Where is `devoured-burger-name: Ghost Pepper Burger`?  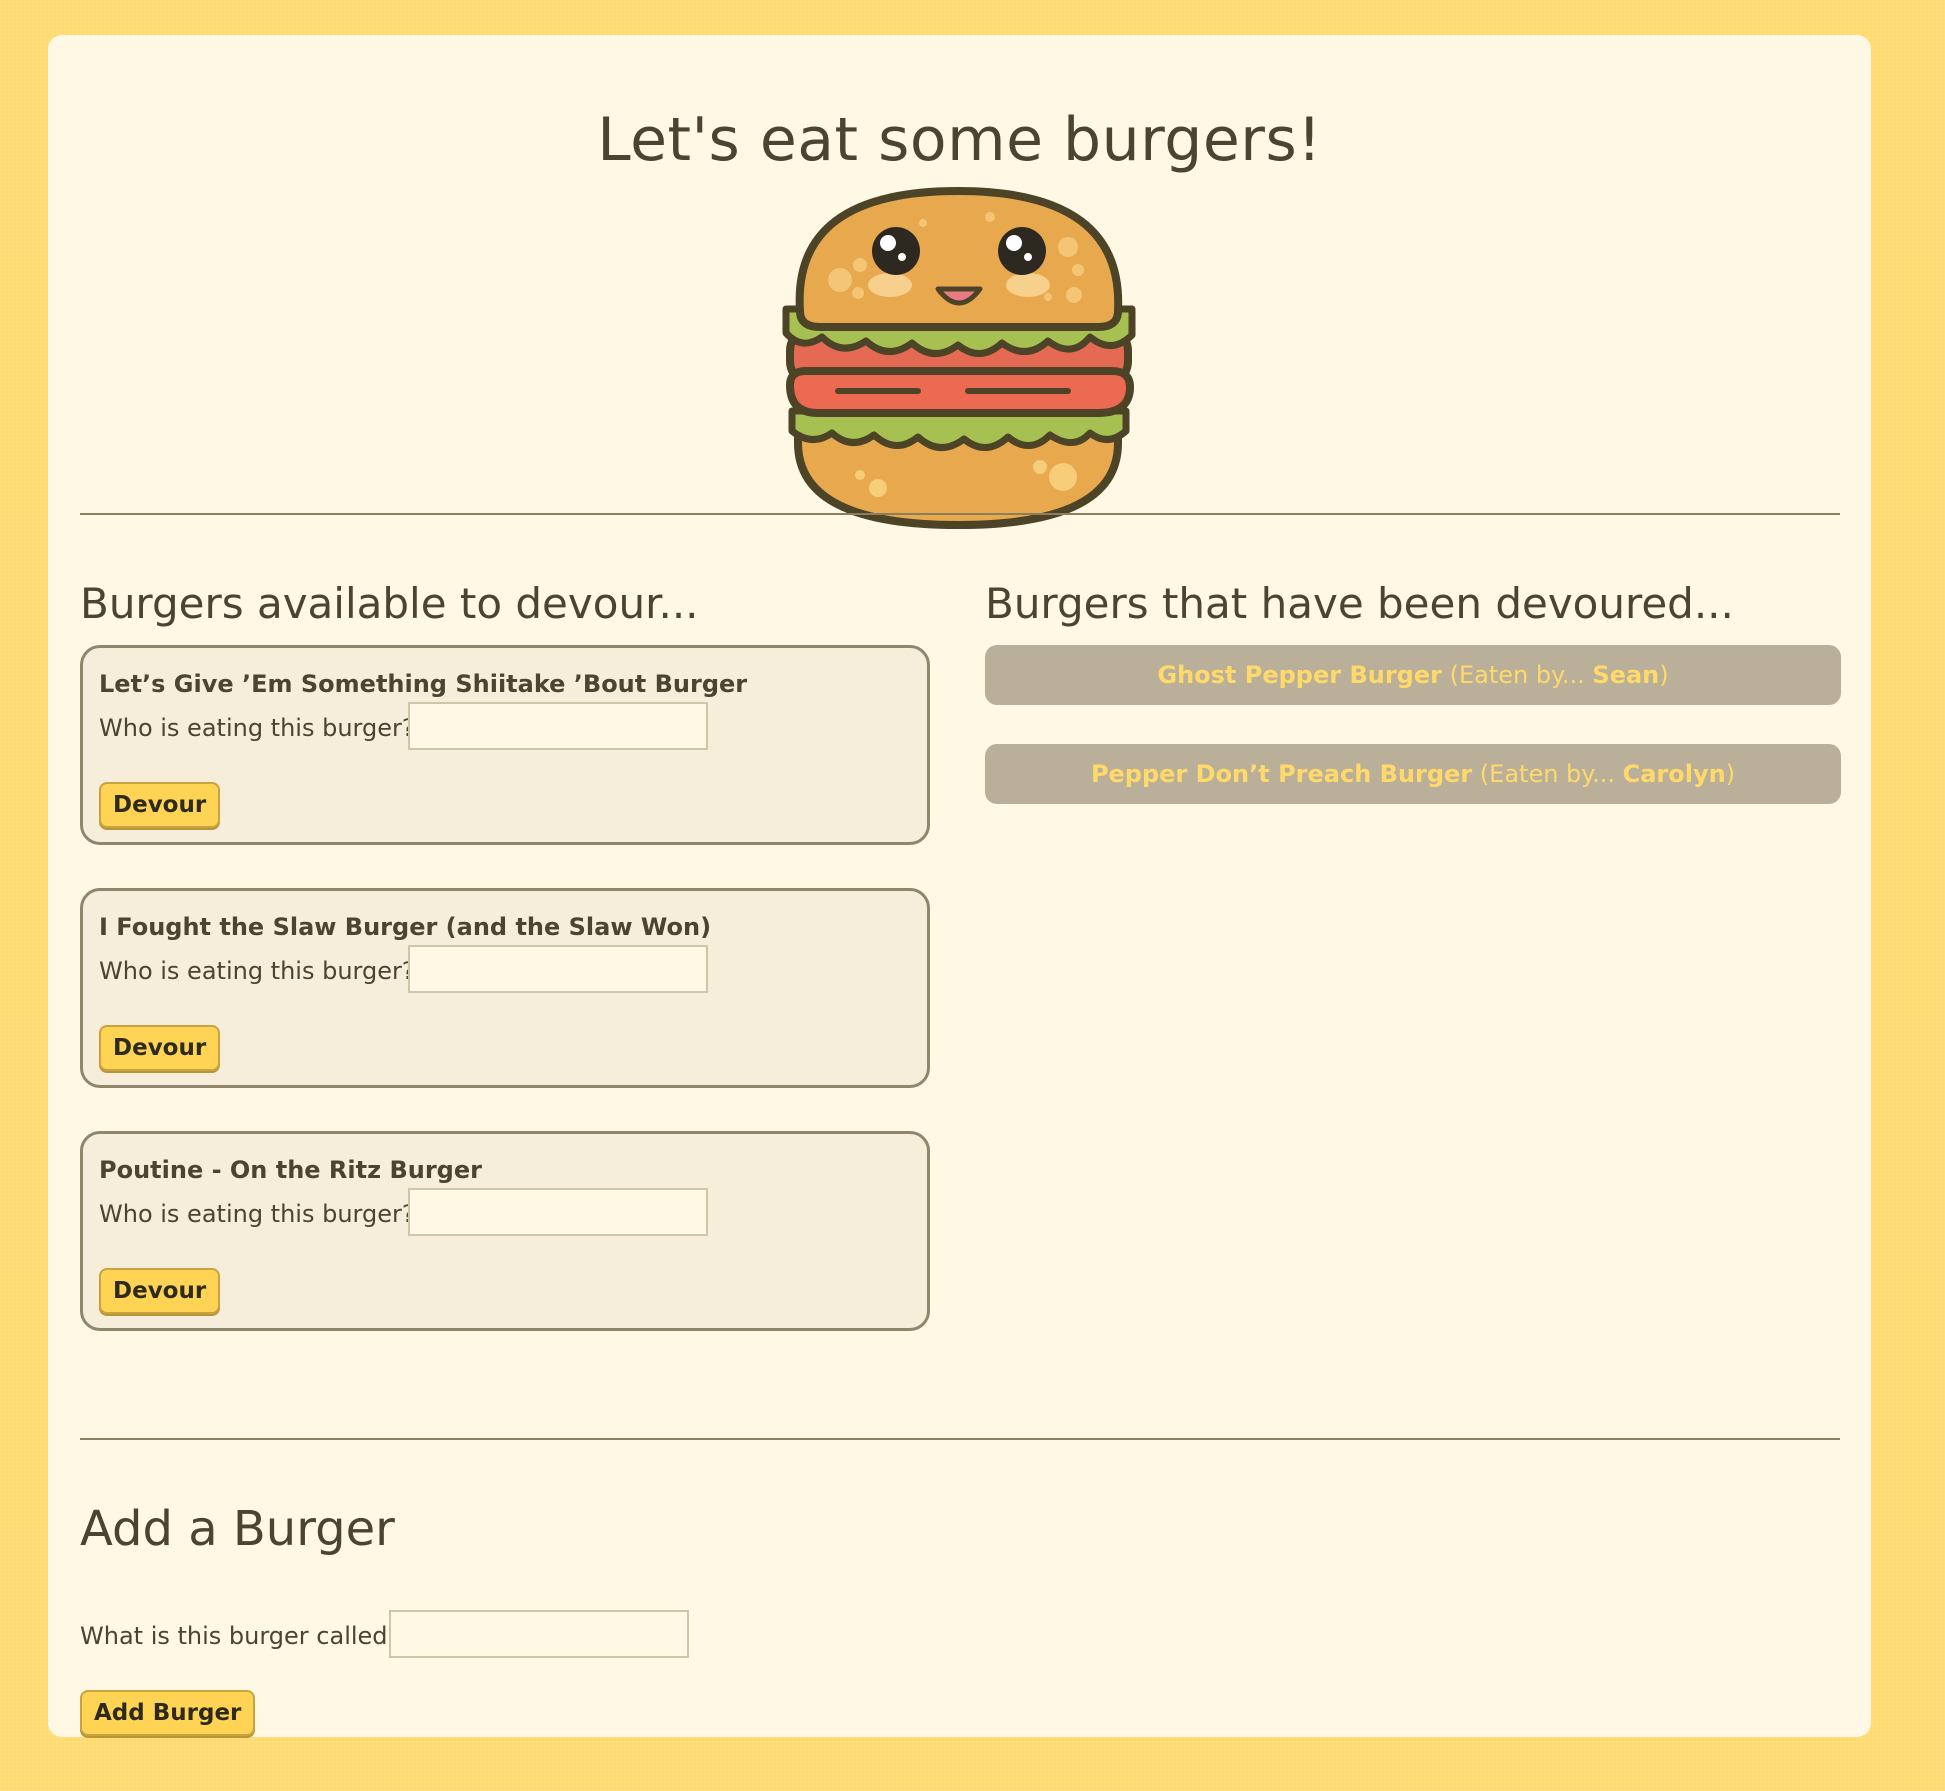 devoured-burger-name: Ghost Pepper Burger is located at coordinates (1299, 675).